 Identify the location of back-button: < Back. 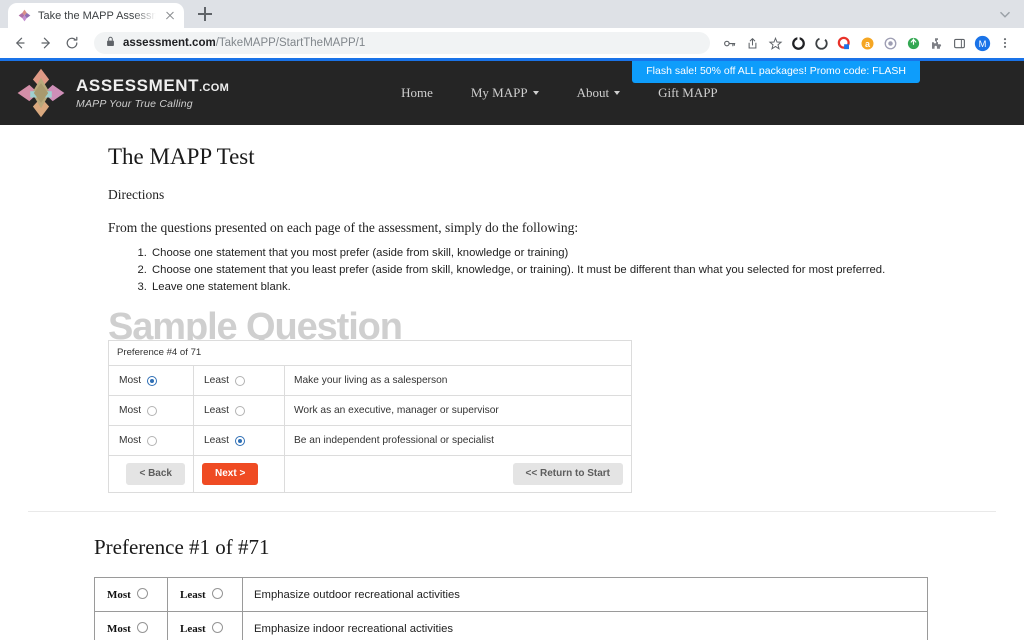
(155, 474).